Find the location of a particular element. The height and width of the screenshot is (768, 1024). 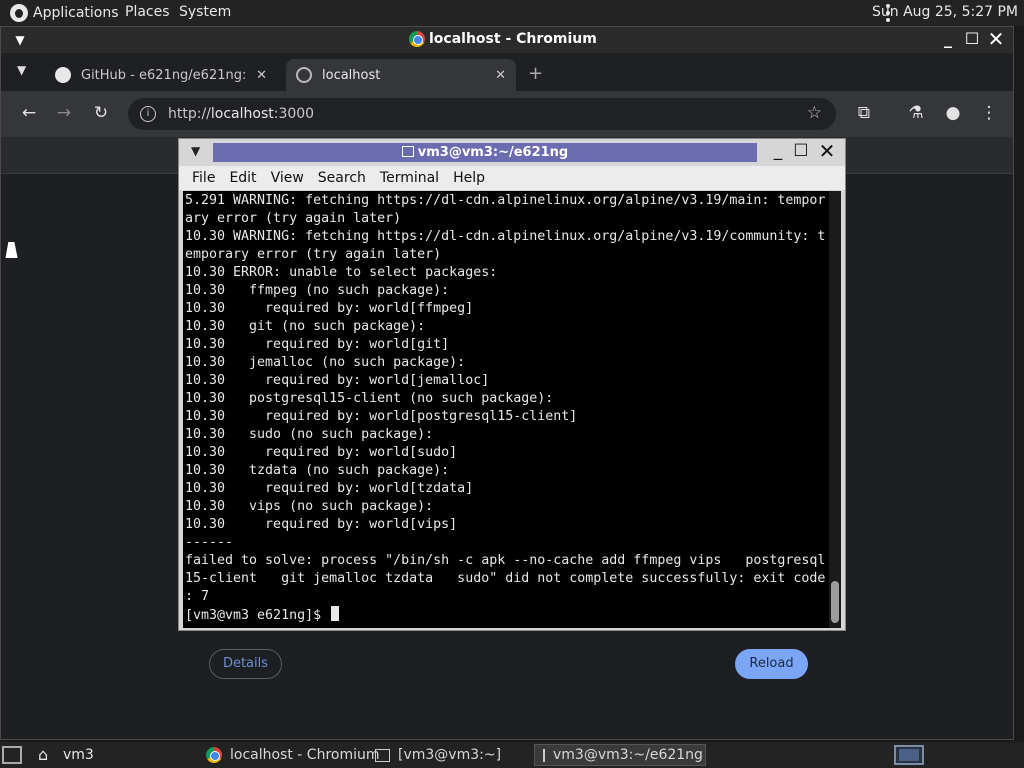

system-menu: System is located at coordinates (205, 12).